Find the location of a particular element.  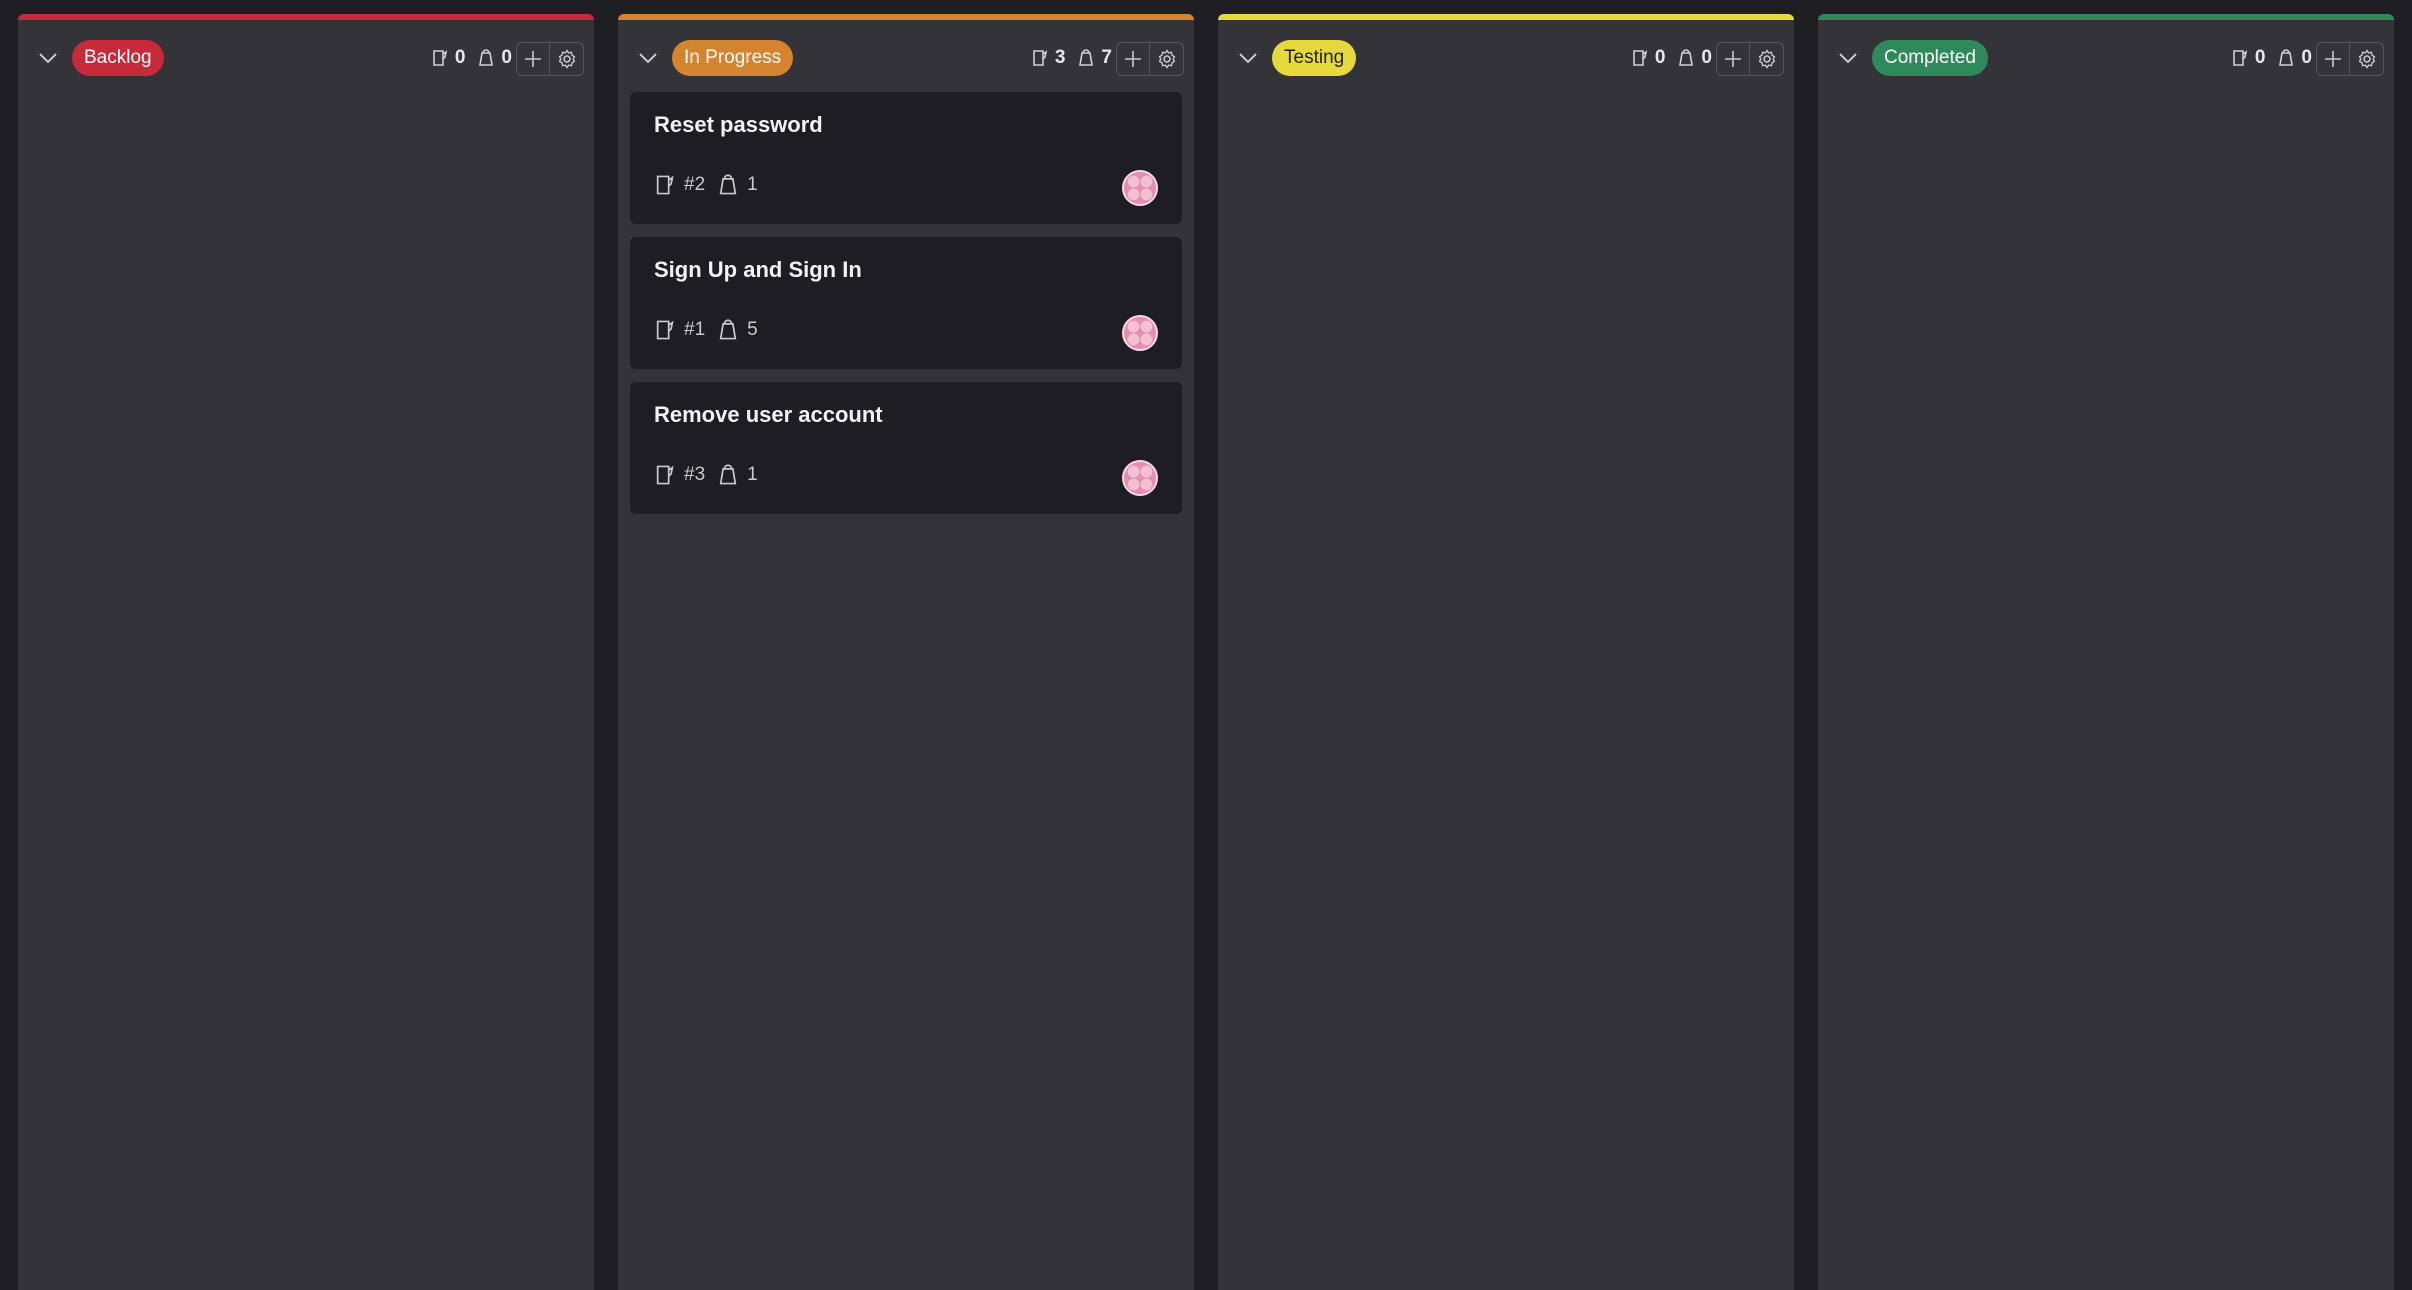

column-header: In Progress 3 7 is located at coordinates (906, 58).